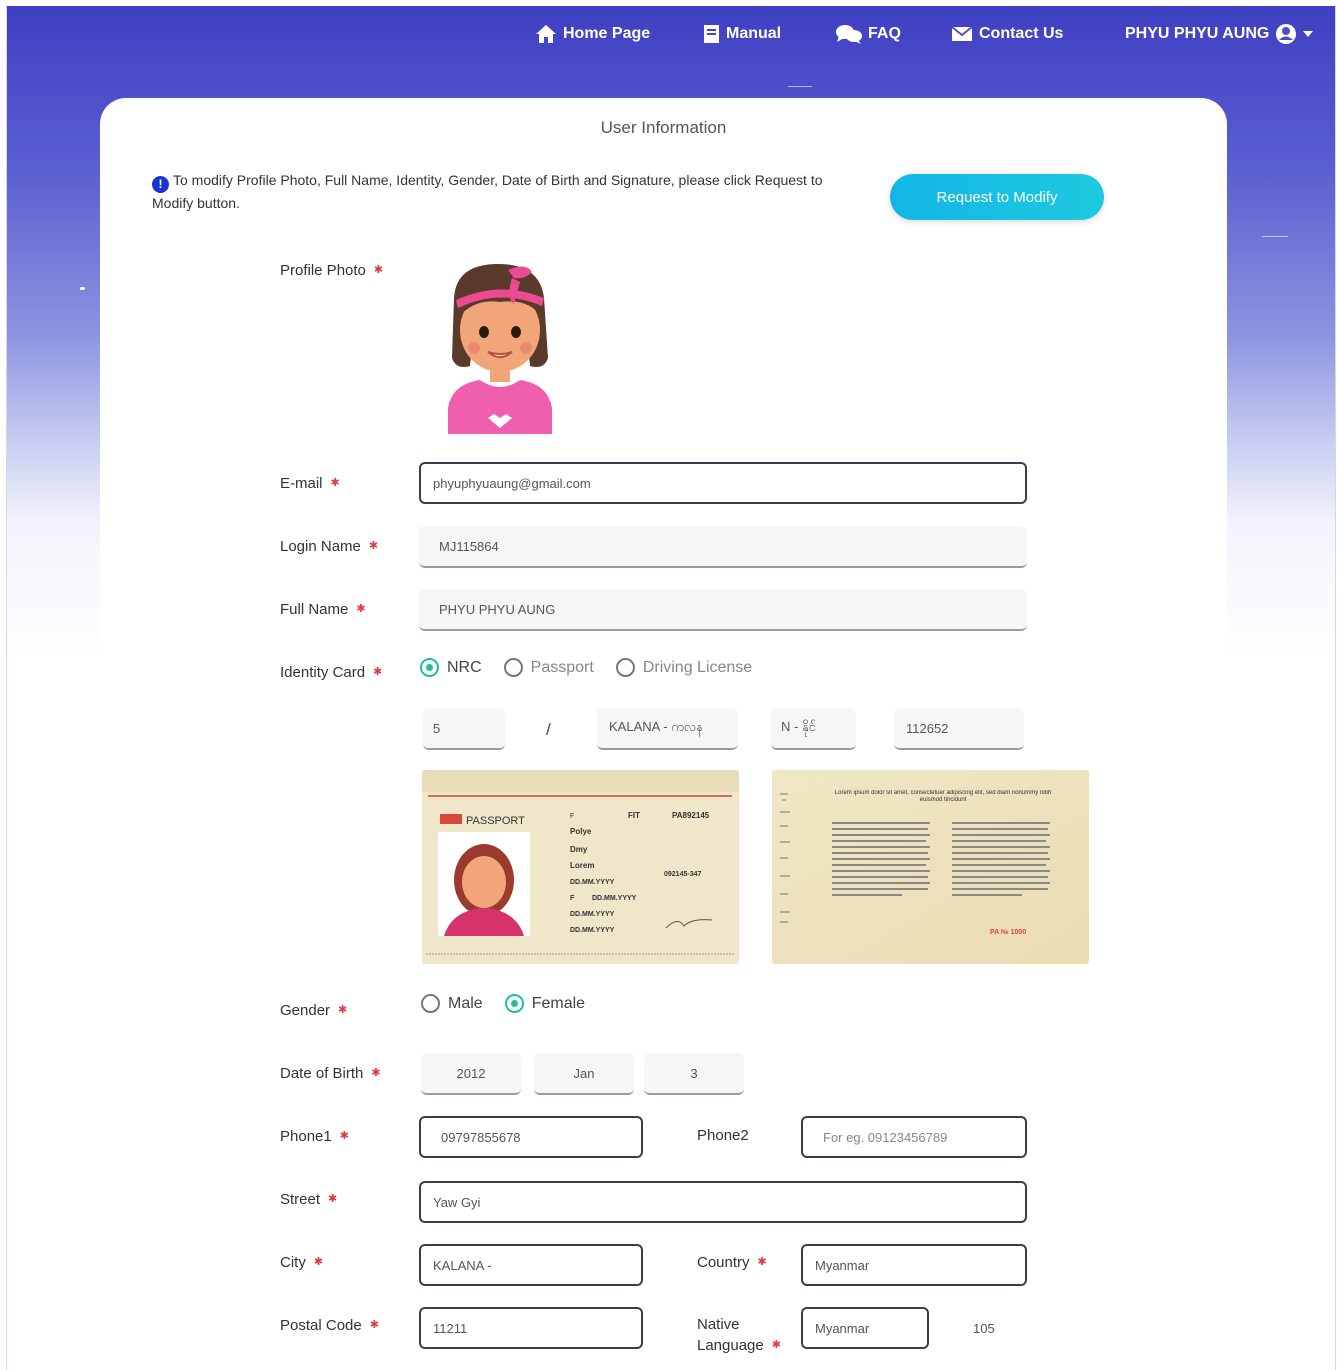 This screenshot has height=1370, width=1338. Describe the element at coordinates (914, 1265) in the screenshot. I see `country-field: Myanmar` at that location.